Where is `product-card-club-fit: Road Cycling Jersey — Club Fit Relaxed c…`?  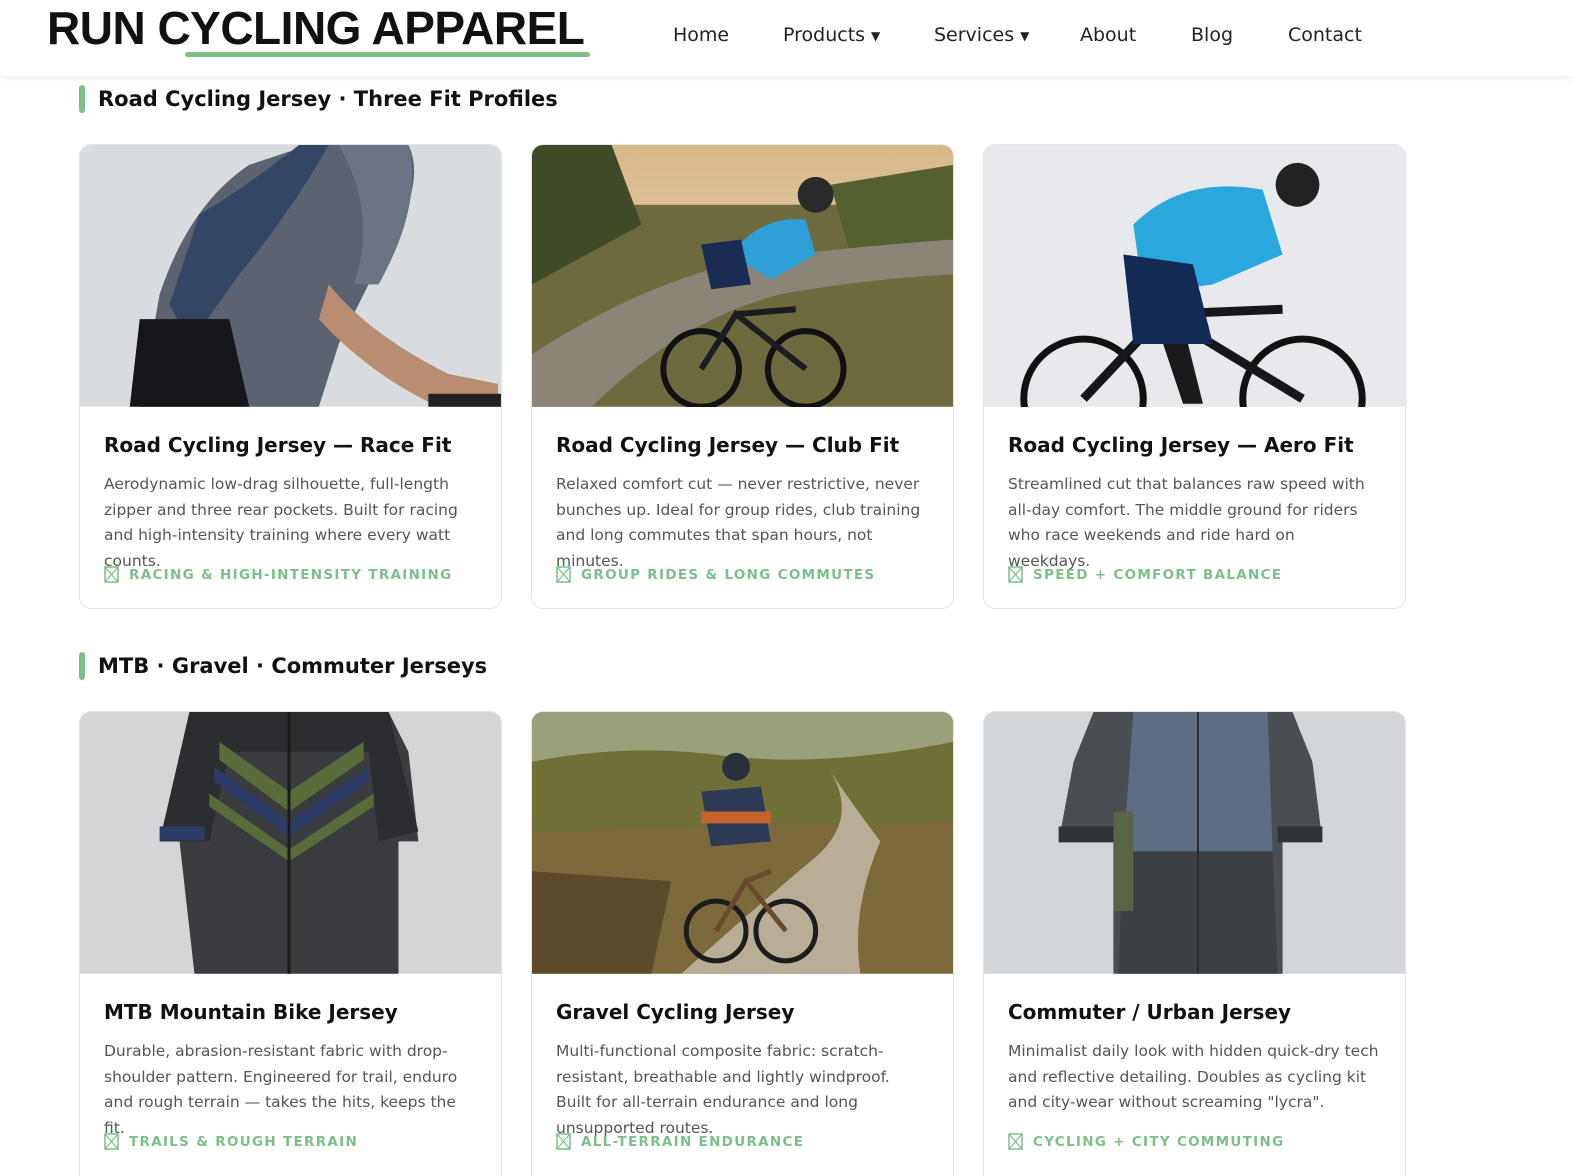 product-card-club-fit: Road Cycling Jersey — Club Fit Relaxed c… is located at coordinates (742, 376).